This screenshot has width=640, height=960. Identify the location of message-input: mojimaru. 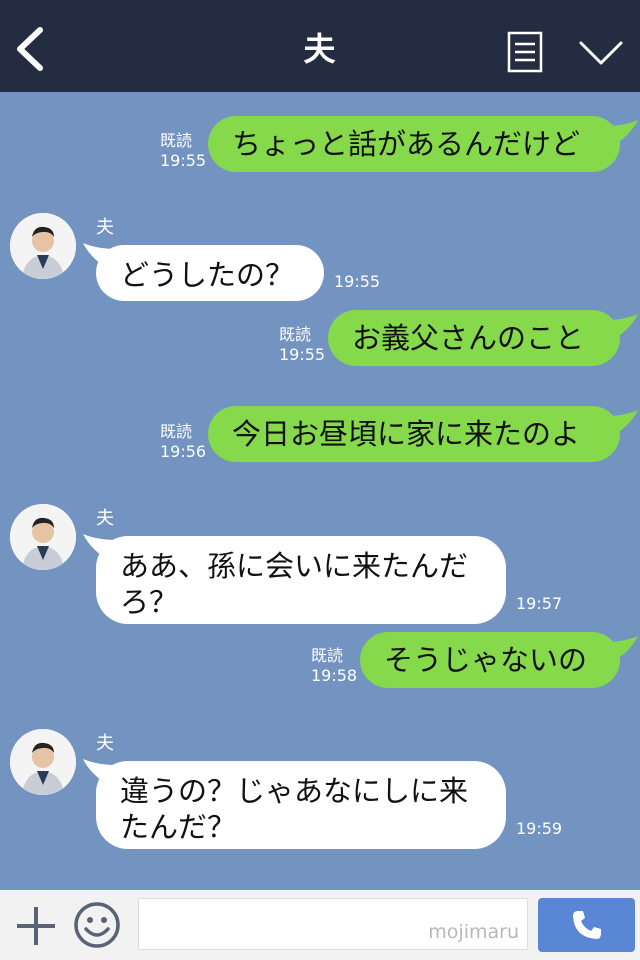
(333, 924).